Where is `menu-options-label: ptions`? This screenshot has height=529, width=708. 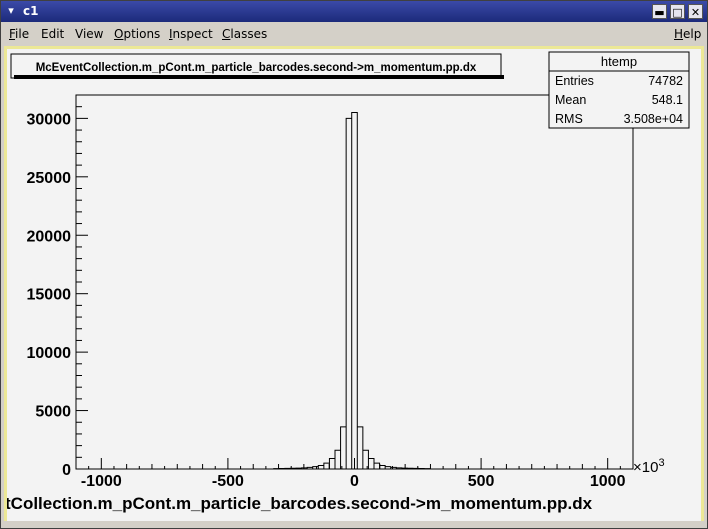
menu-options-label: ptions is located at coordinates (142, 34).